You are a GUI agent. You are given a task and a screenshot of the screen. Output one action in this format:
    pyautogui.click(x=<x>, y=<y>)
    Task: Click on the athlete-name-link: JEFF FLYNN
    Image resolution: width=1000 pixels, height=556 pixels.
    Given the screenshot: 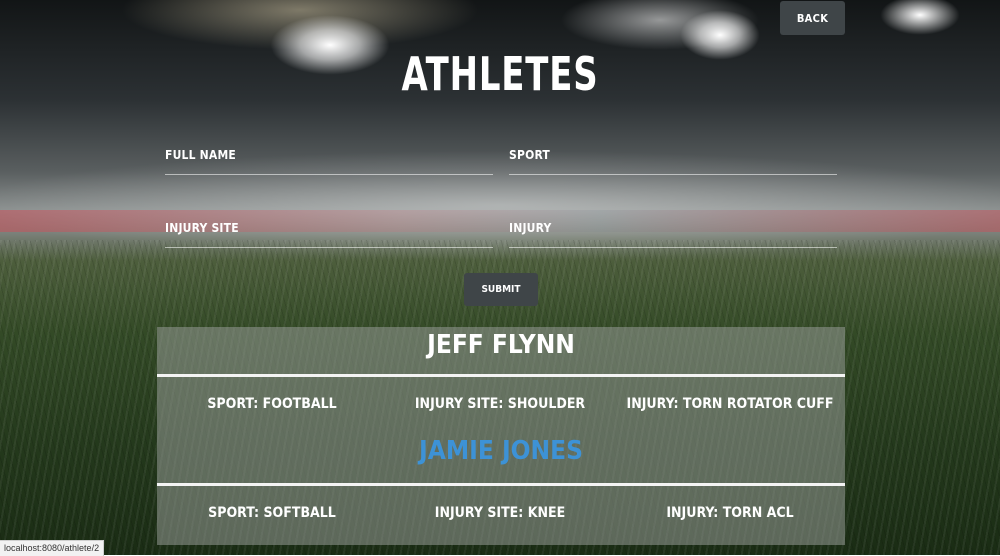 What is the action you would take?
    pyautogui.click(x=501, y=345)
    